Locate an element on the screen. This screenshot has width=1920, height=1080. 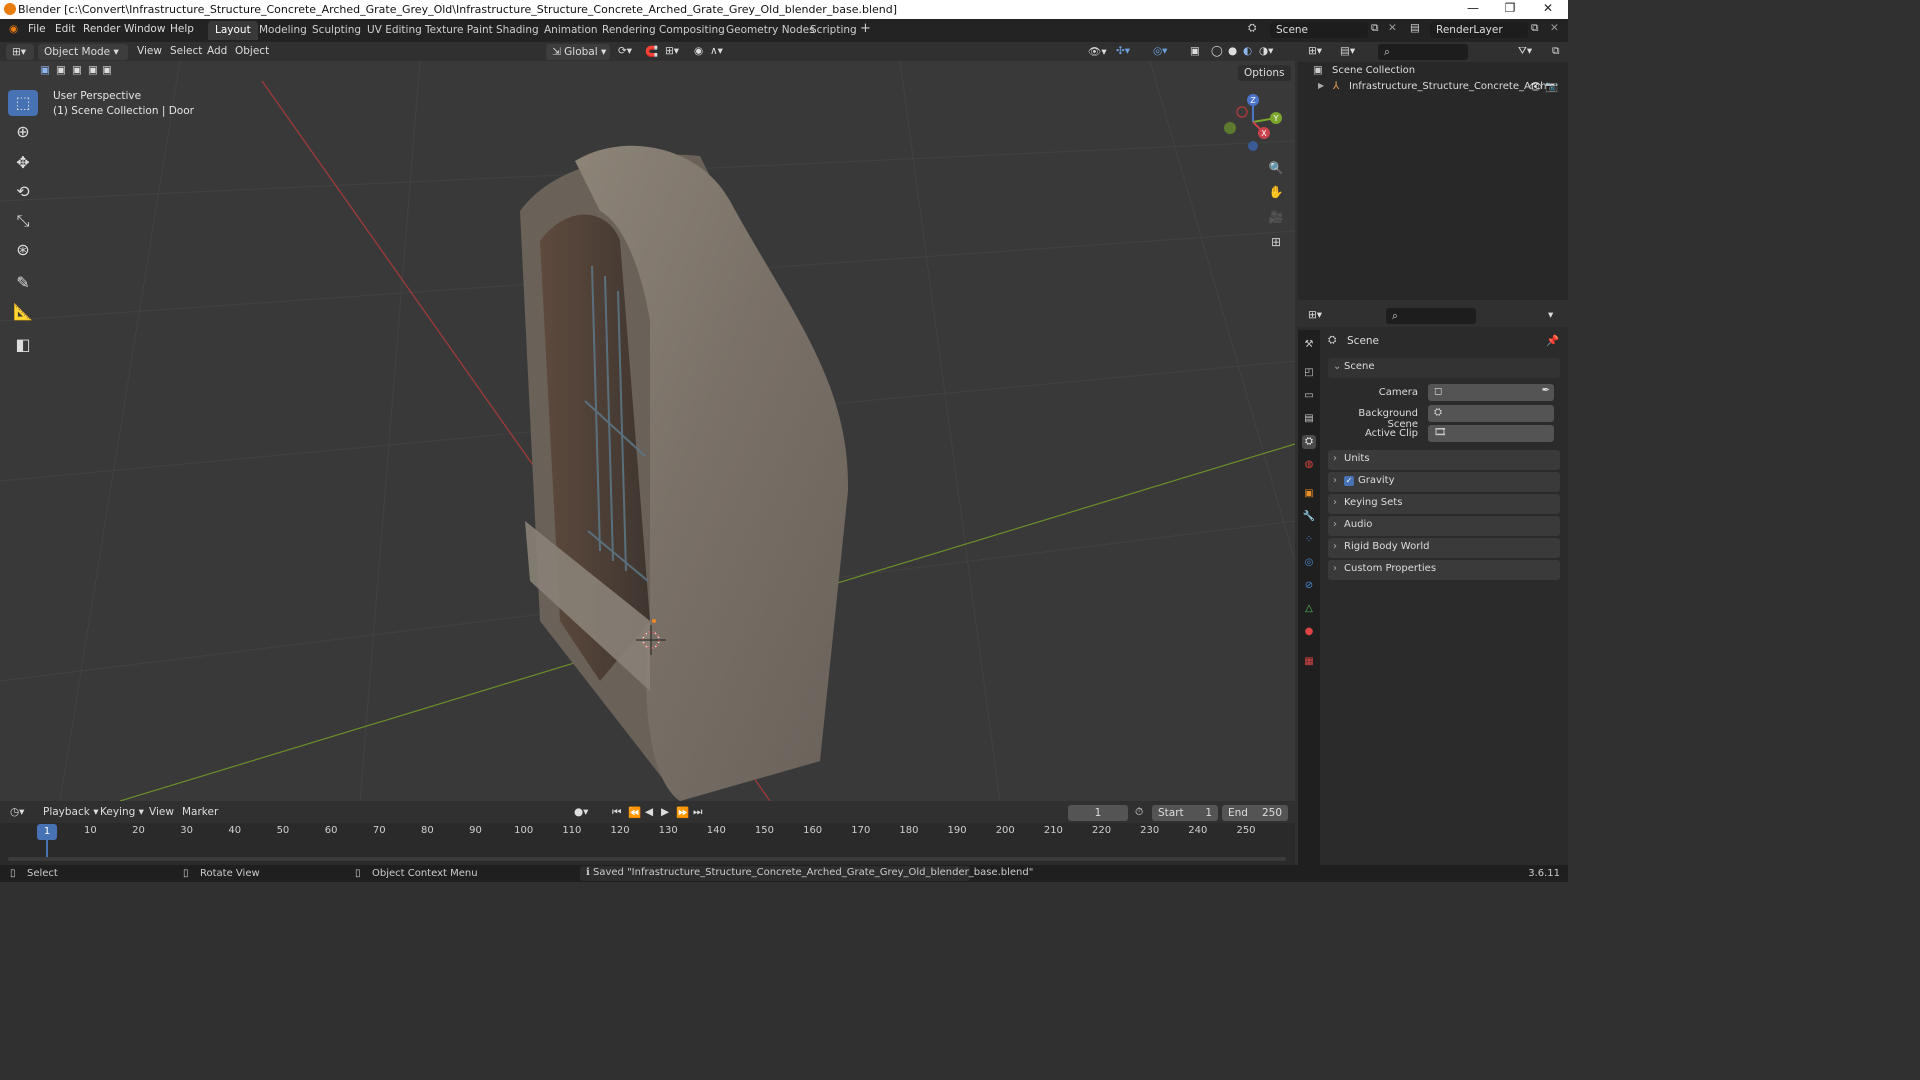
panel-scene: ⌄ Scene is located at coordinates (1444, 368).